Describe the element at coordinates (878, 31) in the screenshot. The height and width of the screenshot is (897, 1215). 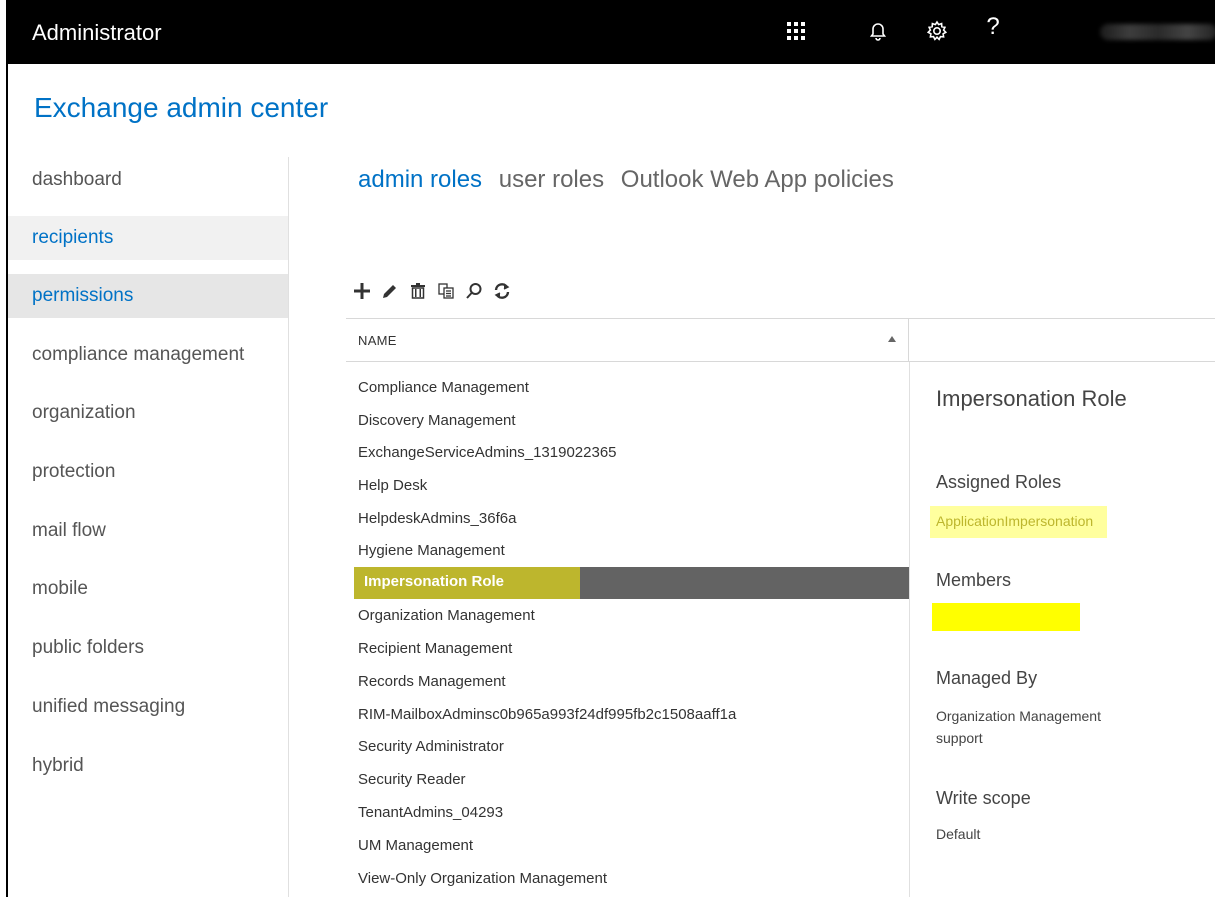
I see `bell-icon` at that location.